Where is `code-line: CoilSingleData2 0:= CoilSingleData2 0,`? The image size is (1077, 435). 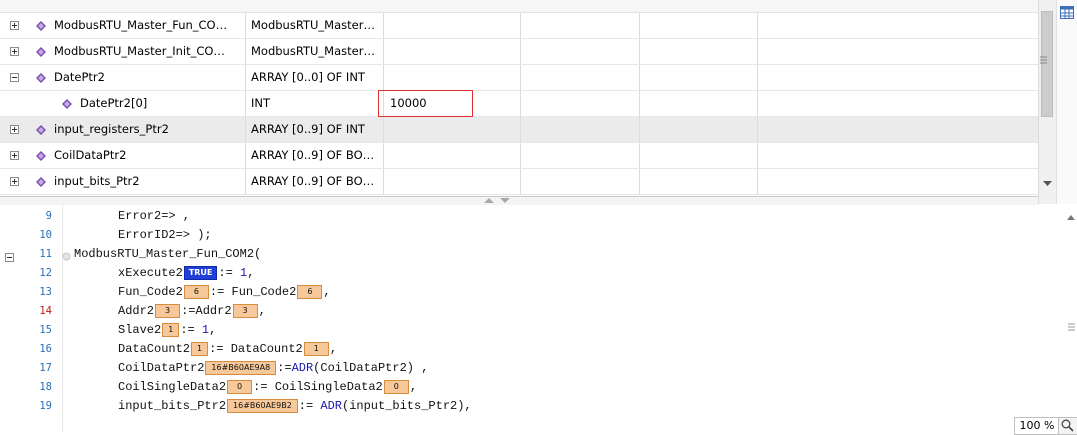
code-line: CoilSingleData2 0:= CoilSingleData2 0, is located at coordinates (268, 387).